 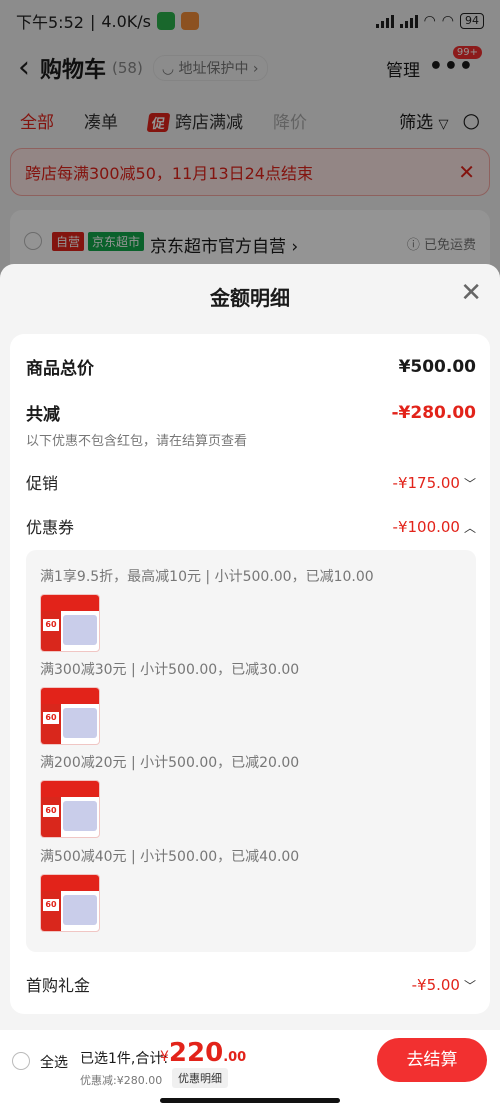 I want to click on total-price: ¥220.00, so click(x=203, y=1053).